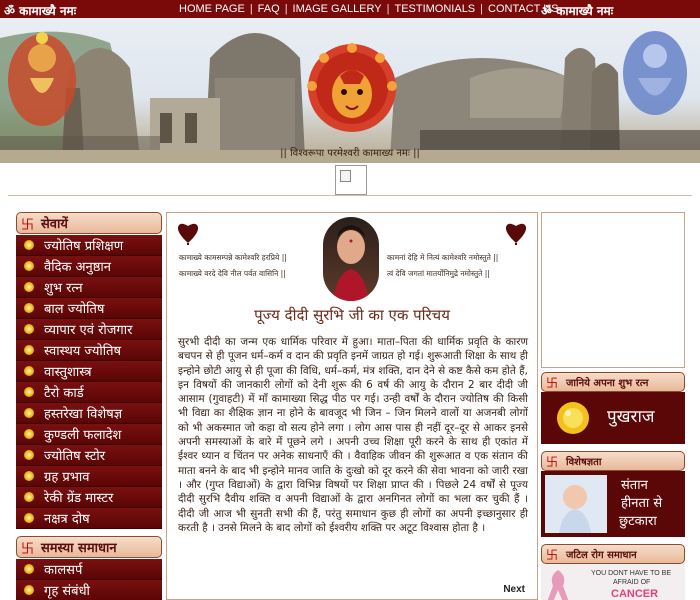  What do you see at coordinates (67, 477) in the screenshot?
I see `sidebar-item-label: ग्रह प्रभाव` at bounding box center [67, 477].